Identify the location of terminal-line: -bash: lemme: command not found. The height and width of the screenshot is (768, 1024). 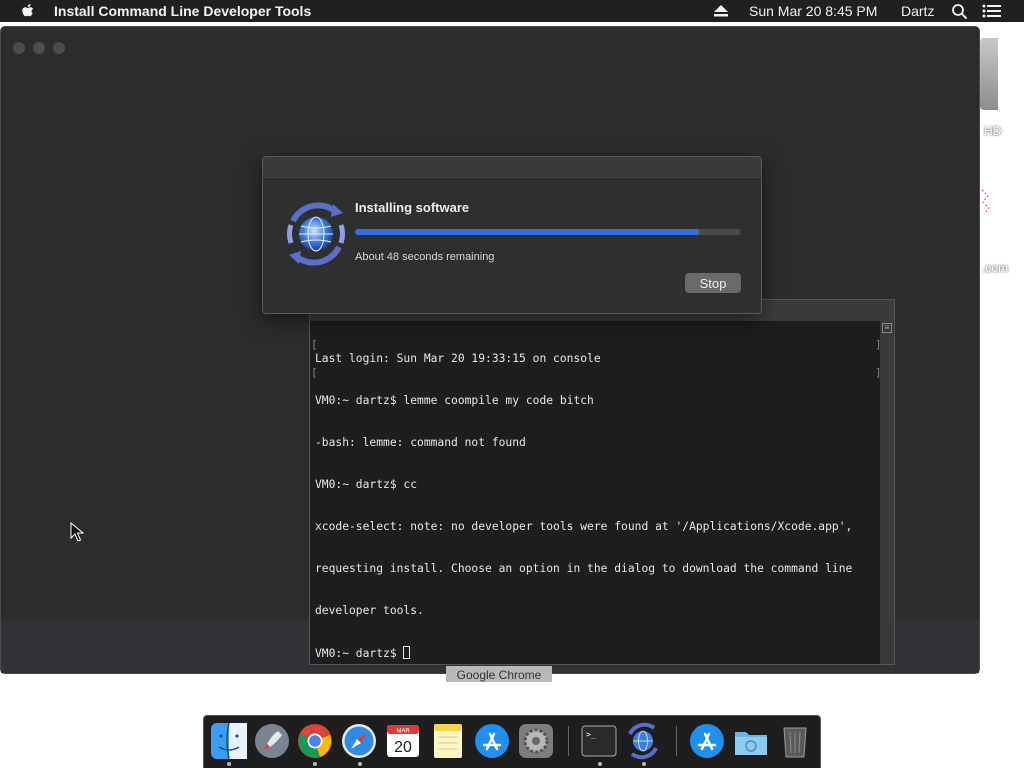
(420, 442).